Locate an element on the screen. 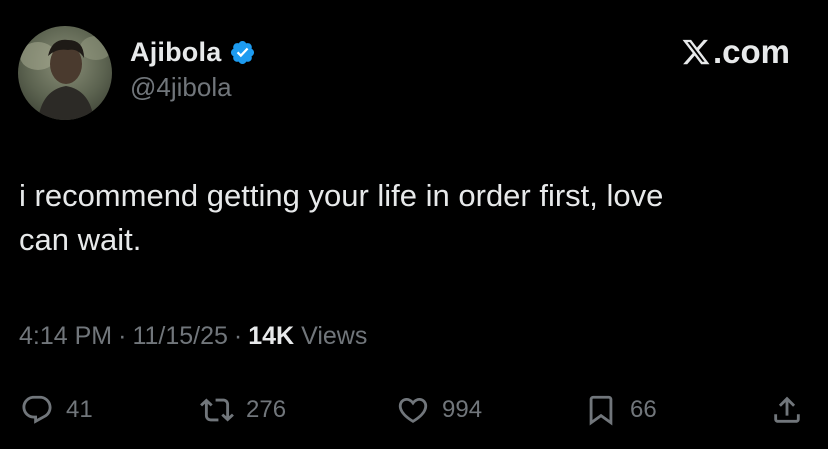  reply-button: 41 is located at coordinates (56, 410).